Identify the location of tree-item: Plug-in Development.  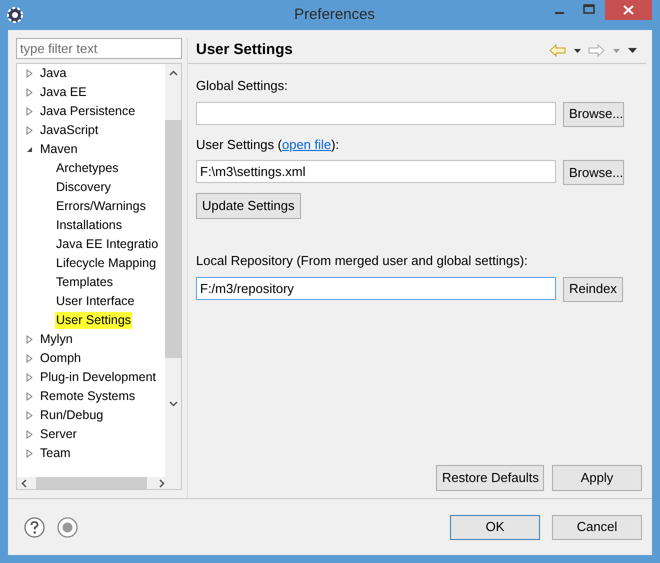
(98, 377).